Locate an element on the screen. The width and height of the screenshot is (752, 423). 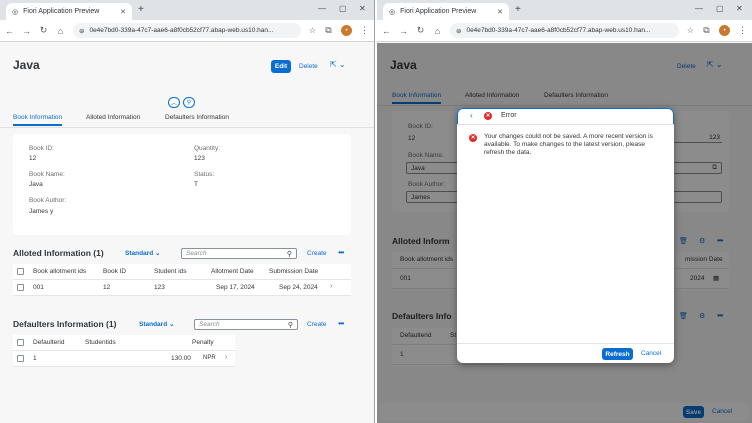
column-header: Submission Date is located at coordinates (293, 271).